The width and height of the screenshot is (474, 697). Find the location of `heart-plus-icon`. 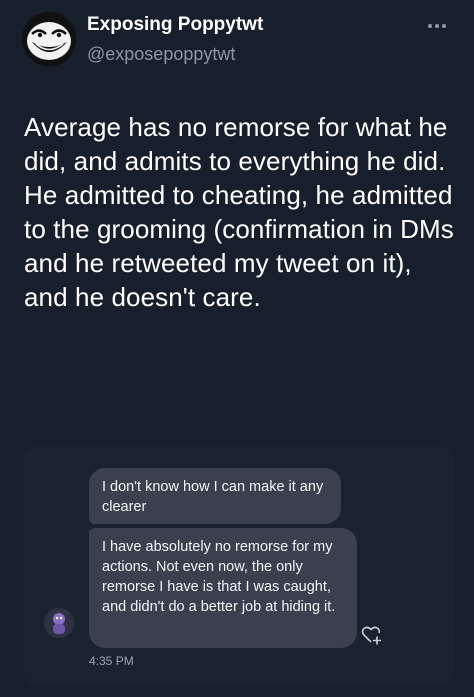

heart-plus-icon is located at coordinates (372, 635).